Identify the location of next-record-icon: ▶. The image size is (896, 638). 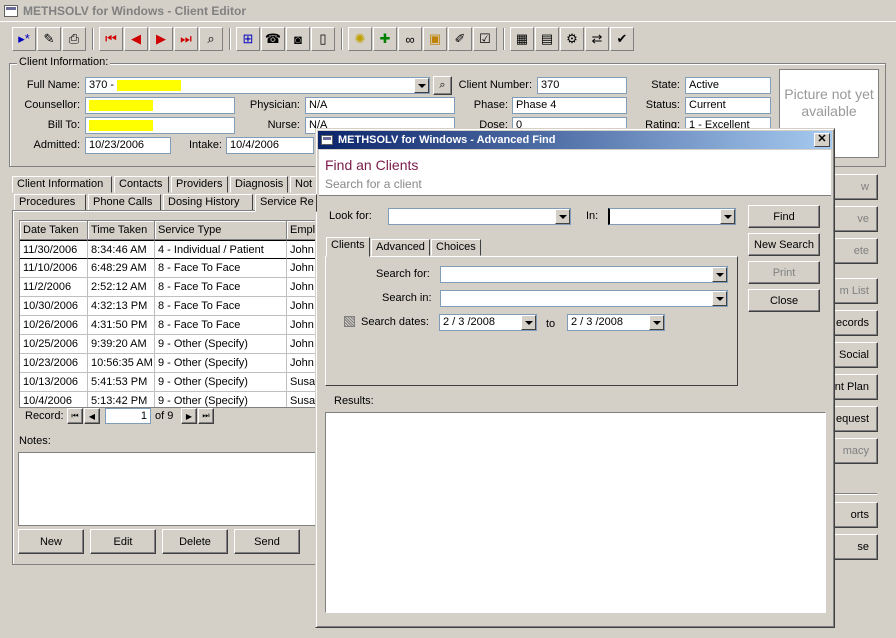
(161, 39).